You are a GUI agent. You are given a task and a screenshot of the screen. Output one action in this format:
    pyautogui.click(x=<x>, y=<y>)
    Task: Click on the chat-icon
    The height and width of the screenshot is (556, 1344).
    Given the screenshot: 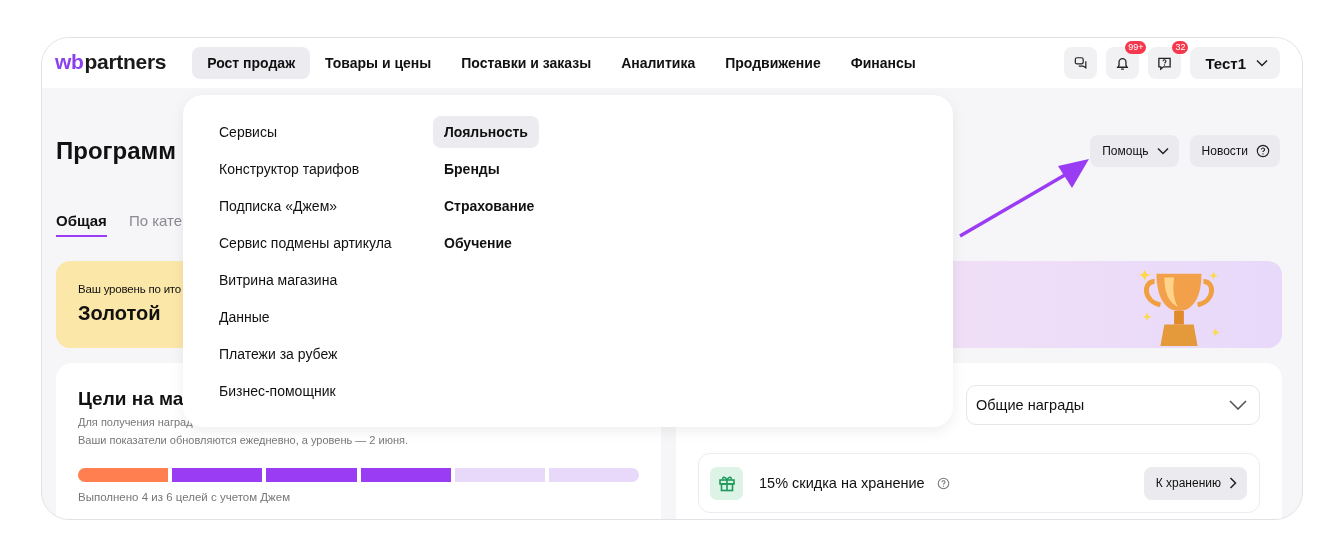 What is the action you would take?
    pyautogui.click(x=1080, y=63)
    